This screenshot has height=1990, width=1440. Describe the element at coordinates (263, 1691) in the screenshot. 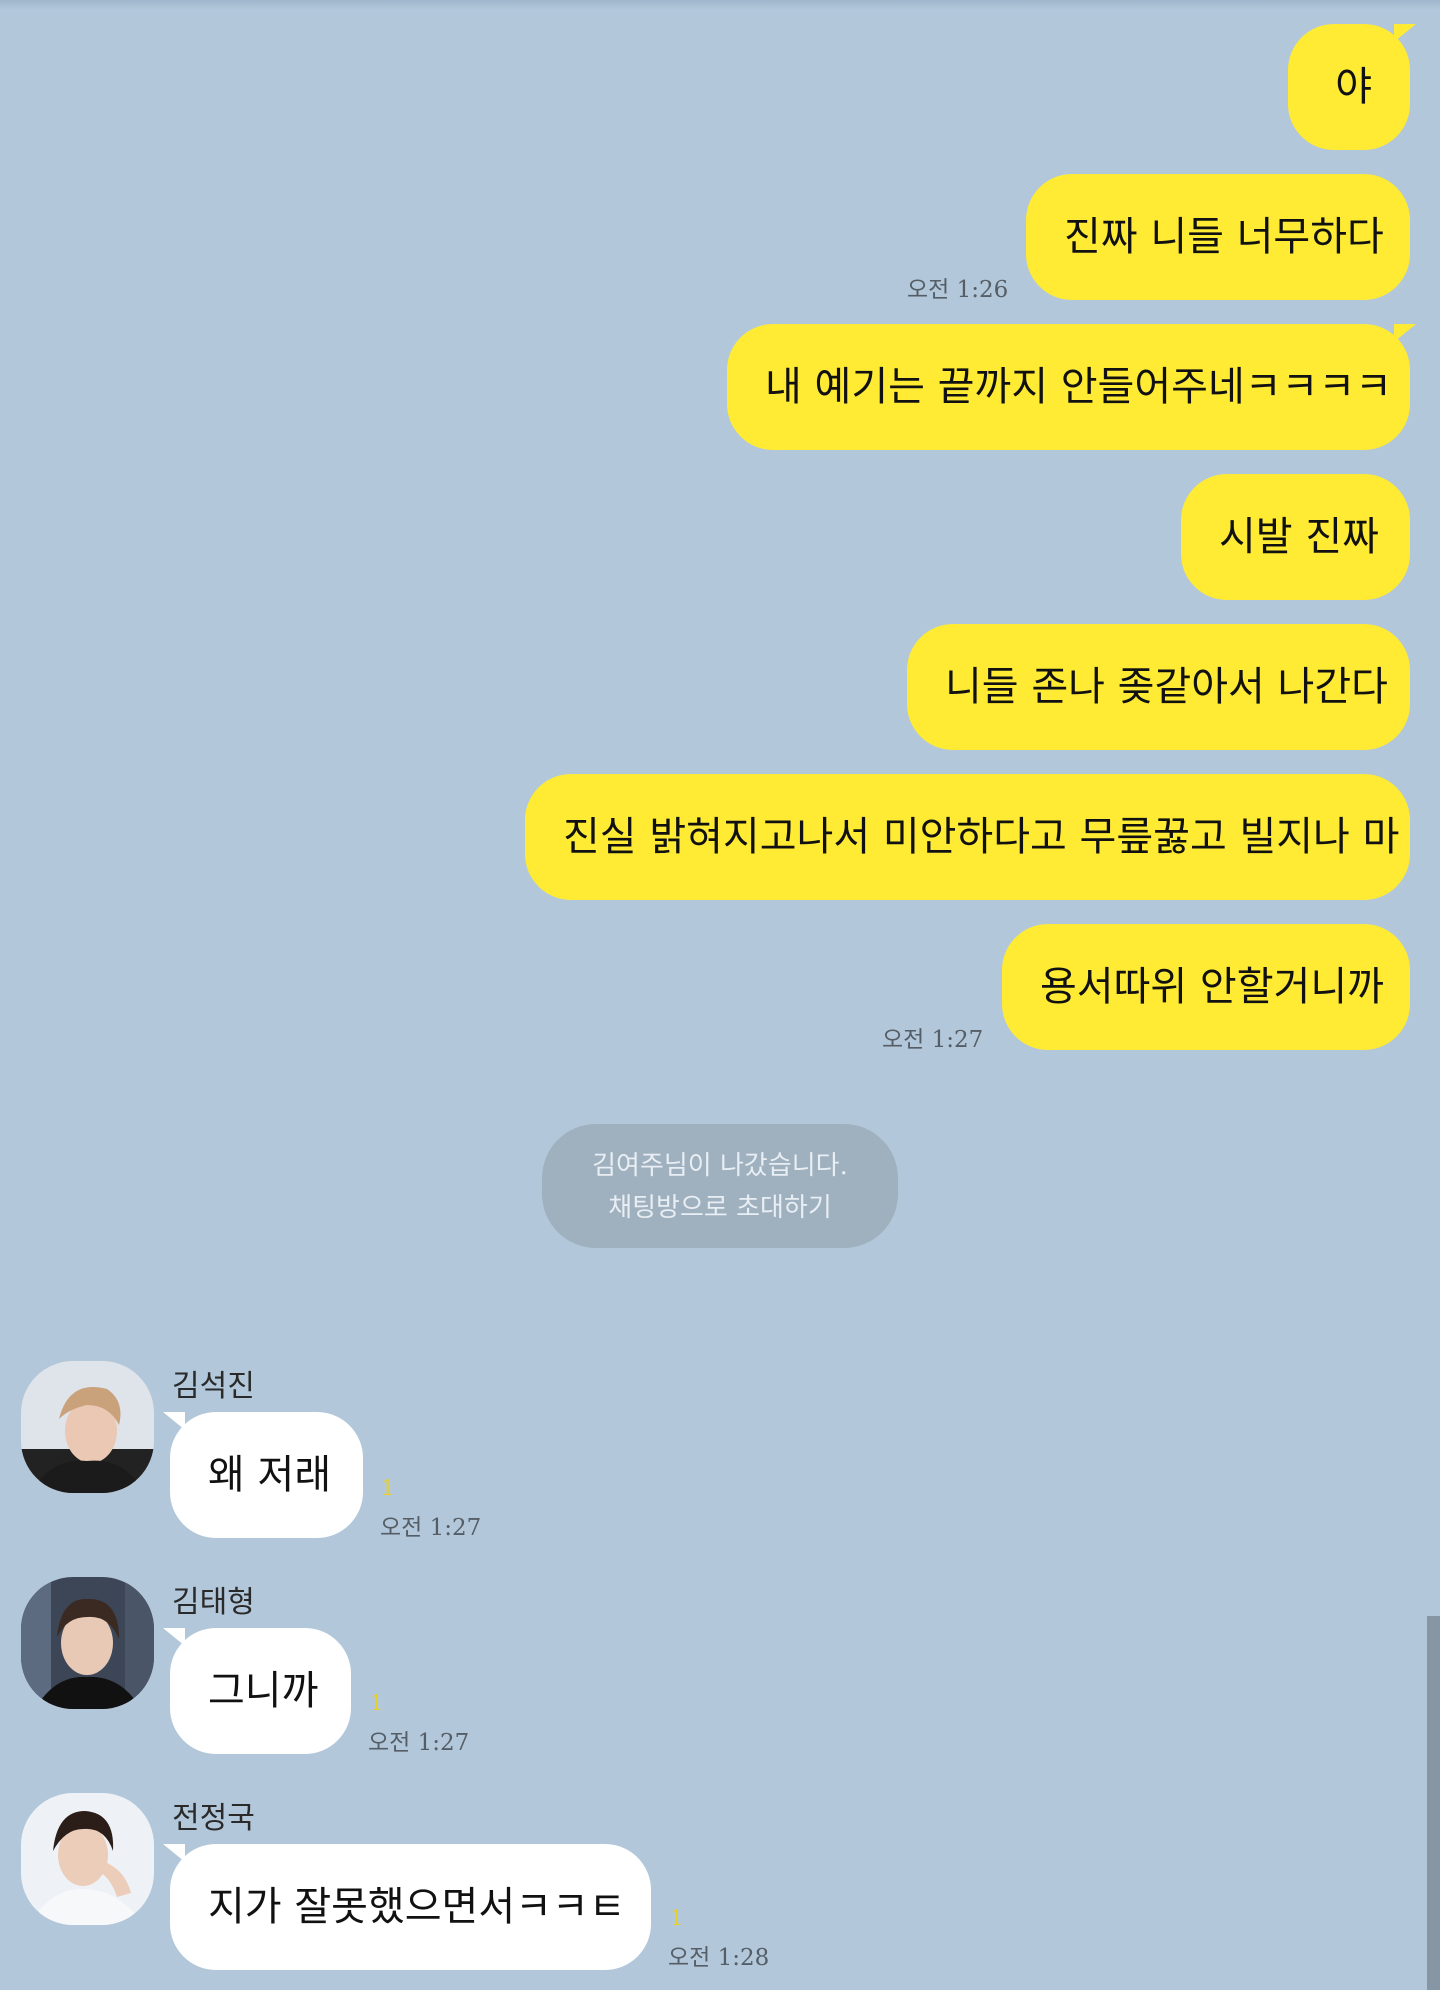

I see `message-text: 그니까` at that location.